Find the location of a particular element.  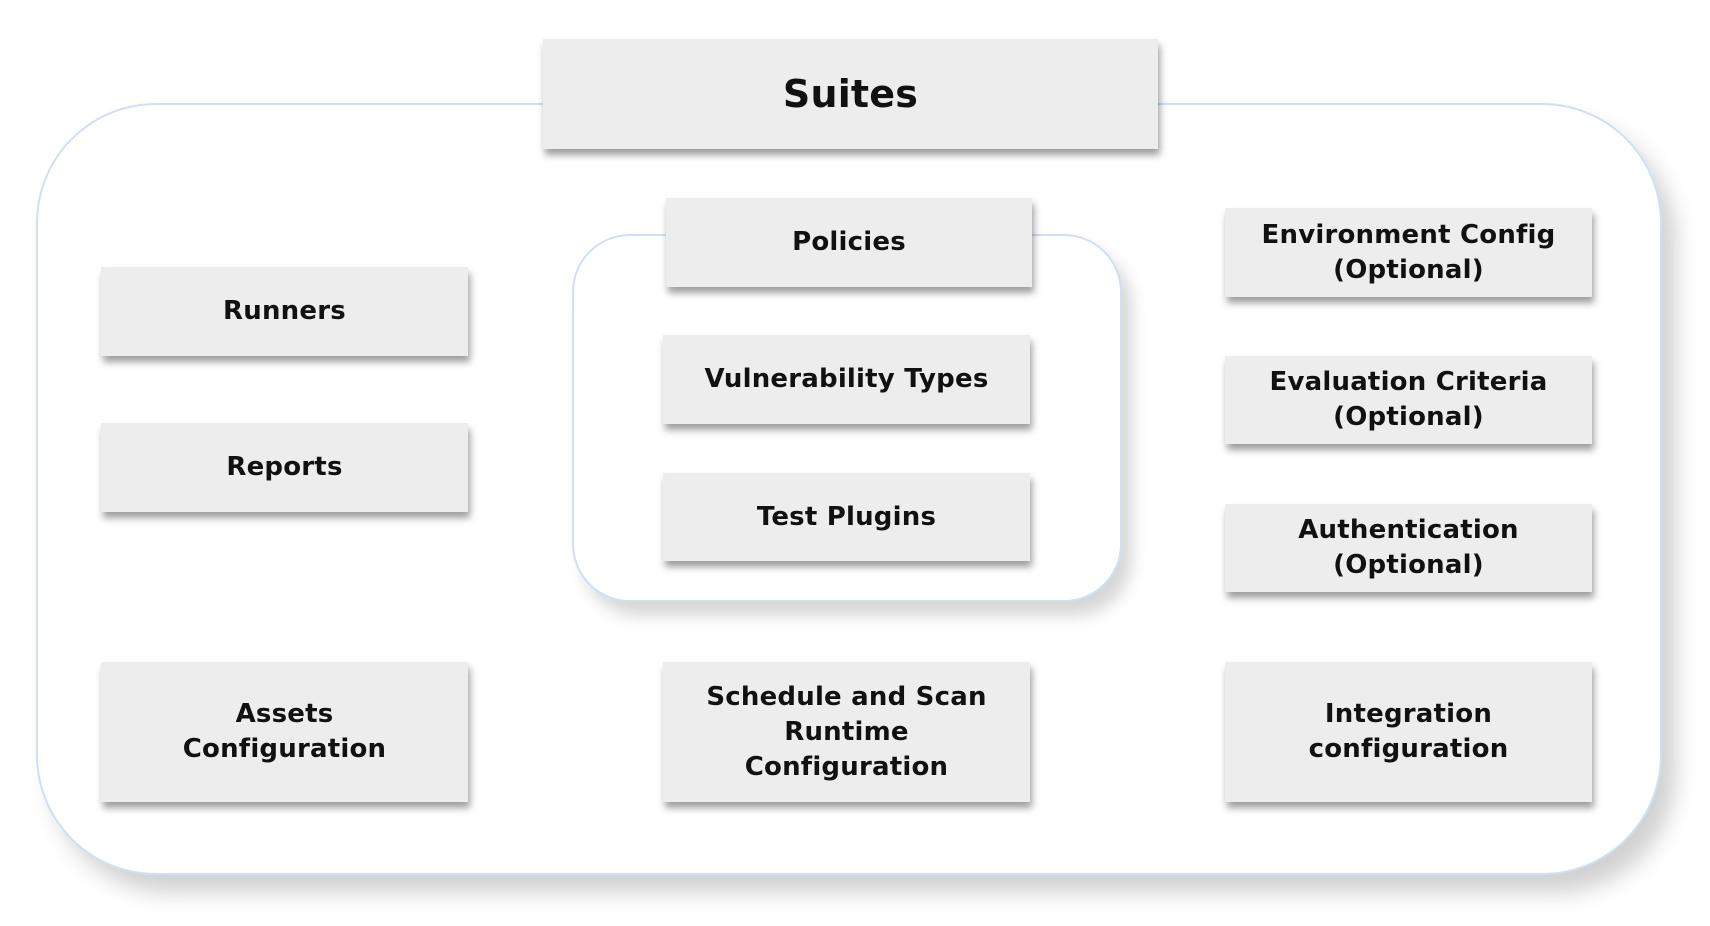

vulnerability-types-box: Vulnerability Types is located at coordinates (846, 379).